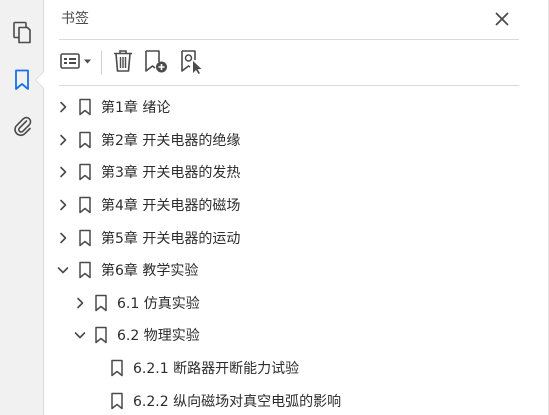  What do you see at coordinates (216, 369) in the screenshot?
I see `bookmark-label: 6.2.1 断路器开断能力试验` at bounding box center [216, 369].